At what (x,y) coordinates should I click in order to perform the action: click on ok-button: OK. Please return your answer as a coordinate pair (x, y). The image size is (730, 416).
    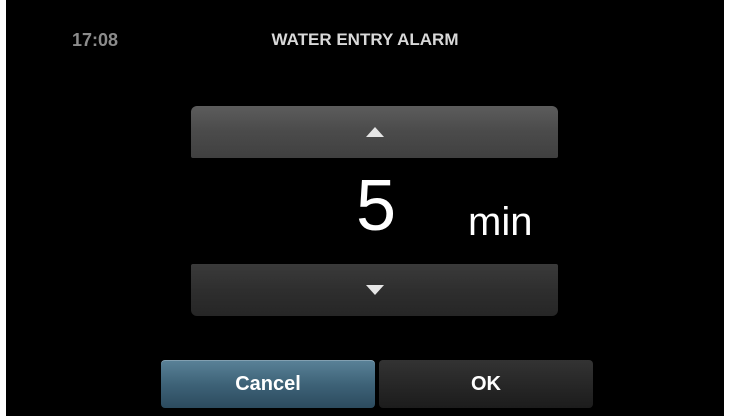
    Looking at the image, I should click on (486, 384).